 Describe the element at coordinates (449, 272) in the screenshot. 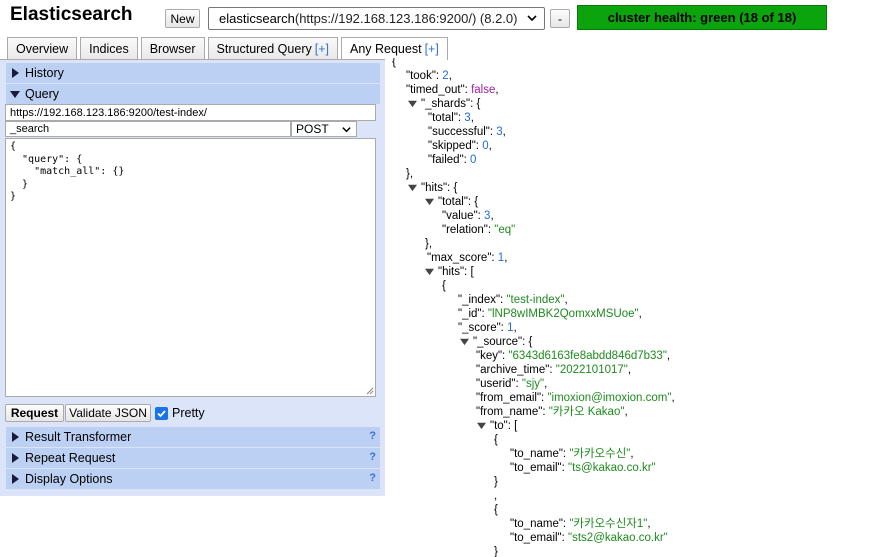

I see `json-node-hits-array: "hits": [` at that location.